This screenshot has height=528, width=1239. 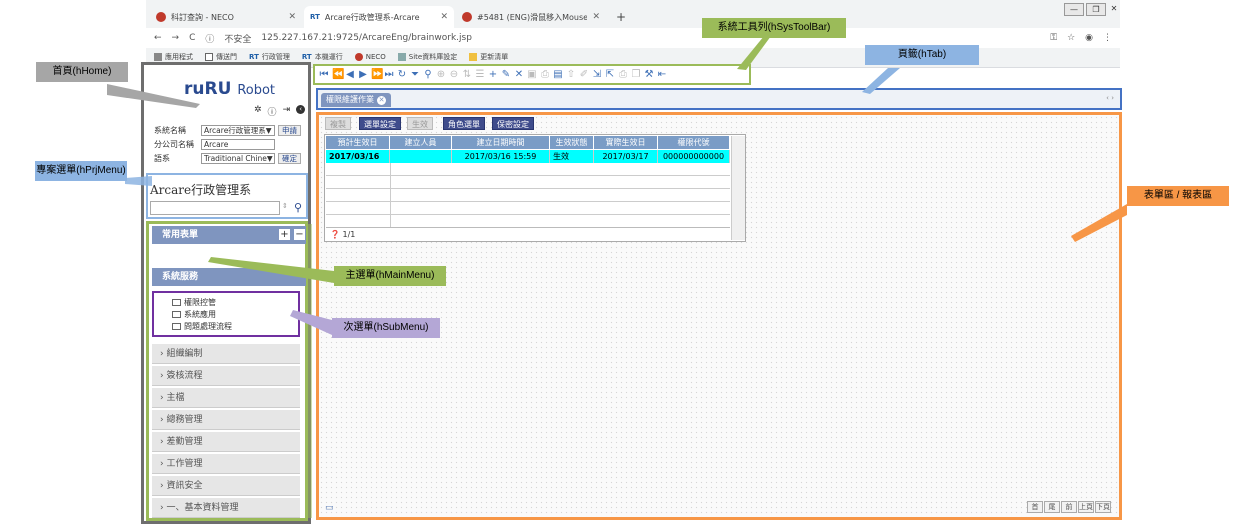 I want to click on browser-tab-2: RT Arcare行政管理系-Arcare ✕, so click(x=379, y=17).